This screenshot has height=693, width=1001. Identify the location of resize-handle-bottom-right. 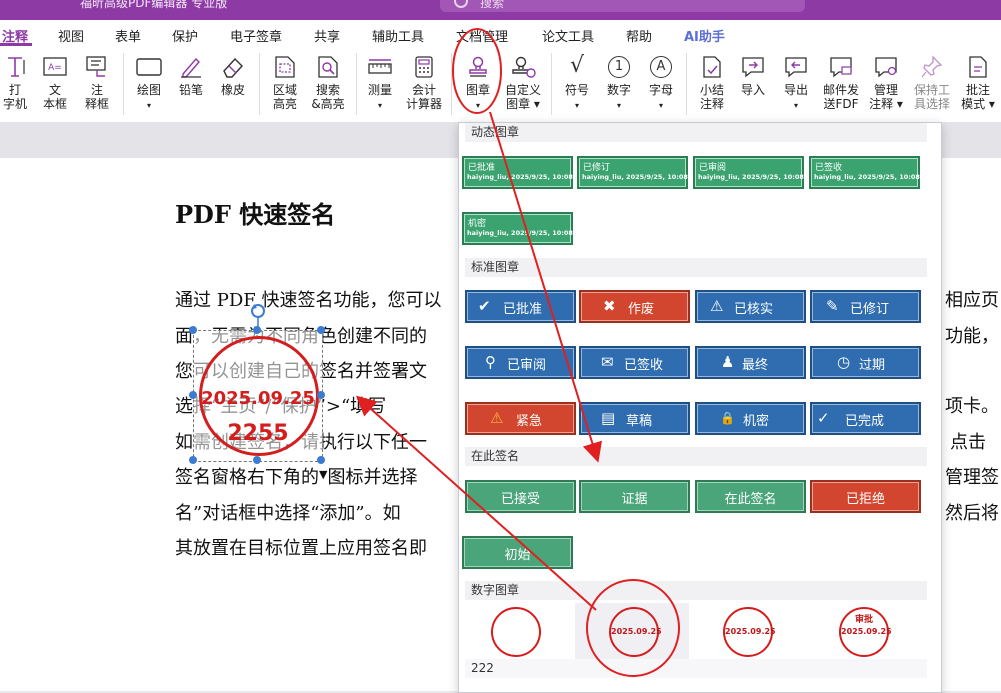
(321, 460).